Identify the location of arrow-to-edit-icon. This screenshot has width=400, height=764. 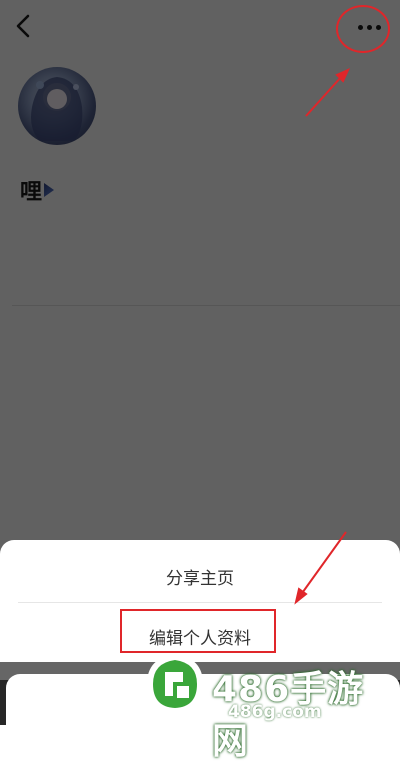
(320, 568).